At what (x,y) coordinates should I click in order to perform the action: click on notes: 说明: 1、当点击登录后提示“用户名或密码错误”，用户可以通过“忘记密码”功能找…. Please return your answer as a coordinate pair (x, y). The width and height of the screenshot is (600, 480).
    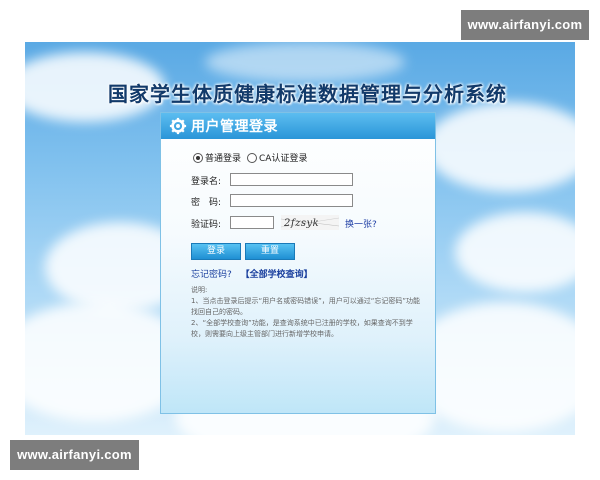
    Looking at the image, I should click on (307, 312).